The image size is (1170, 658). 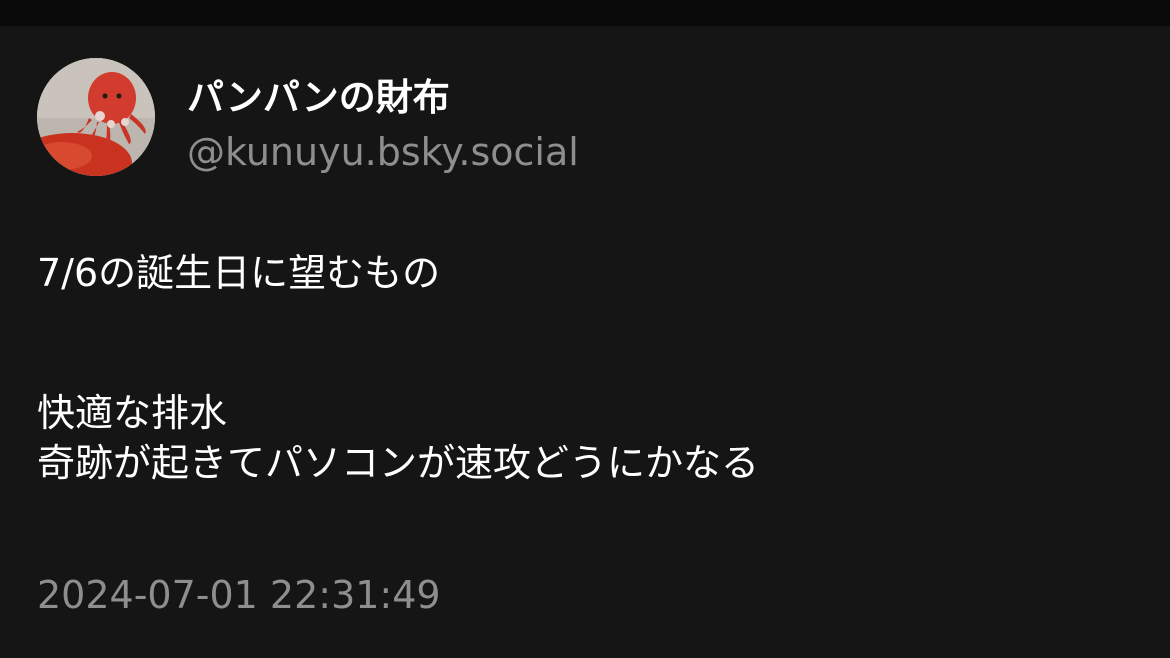 What do you see at coordinates (318, 98) in the screenshot?
I see `author-display-name: パンパンの財布` at bounding box center [318, 98].